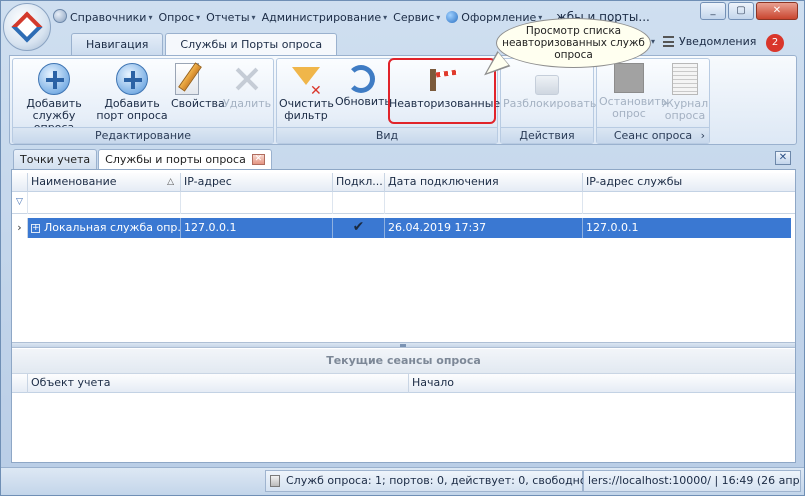 The image size is (805, 496). What do you see at coordinates (777, 11) in the screenshot?
I see `close-button: ✕` at bounding box center [777, 11].